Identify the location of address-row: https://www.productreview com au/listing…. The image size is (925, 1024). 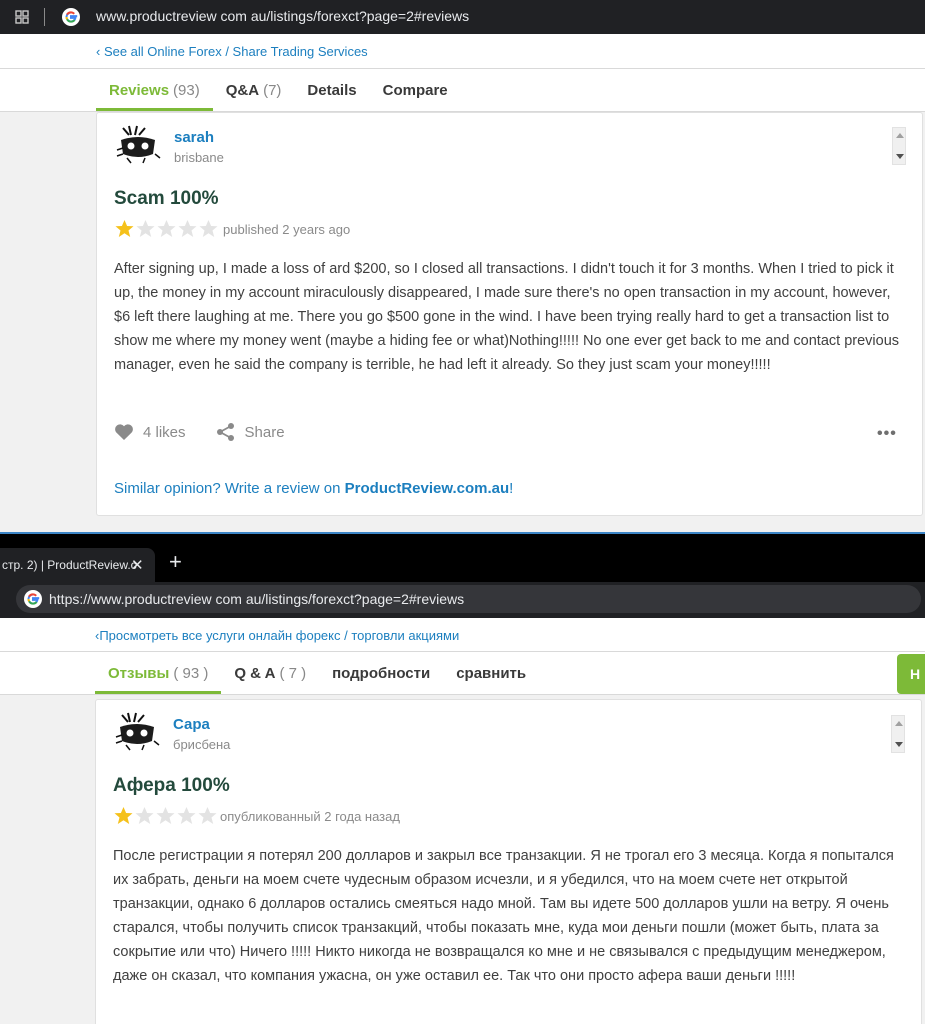
(462, 600).